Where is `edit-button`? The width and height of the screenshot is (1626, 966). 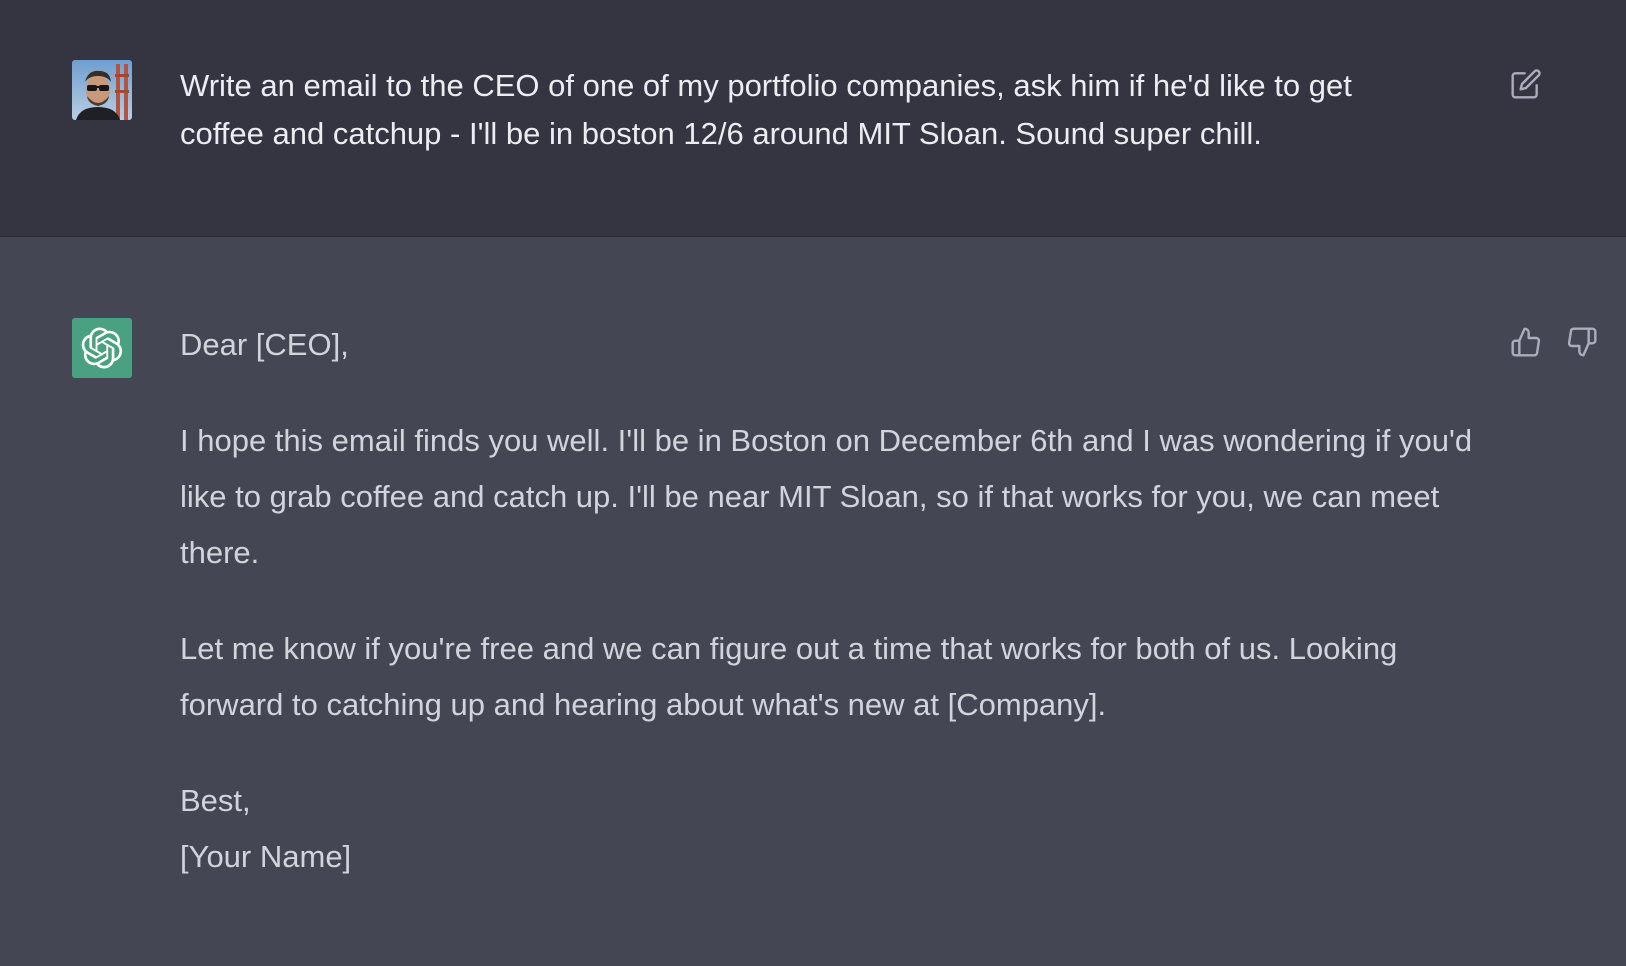 edit-button is located at coordinates (1526, 84).